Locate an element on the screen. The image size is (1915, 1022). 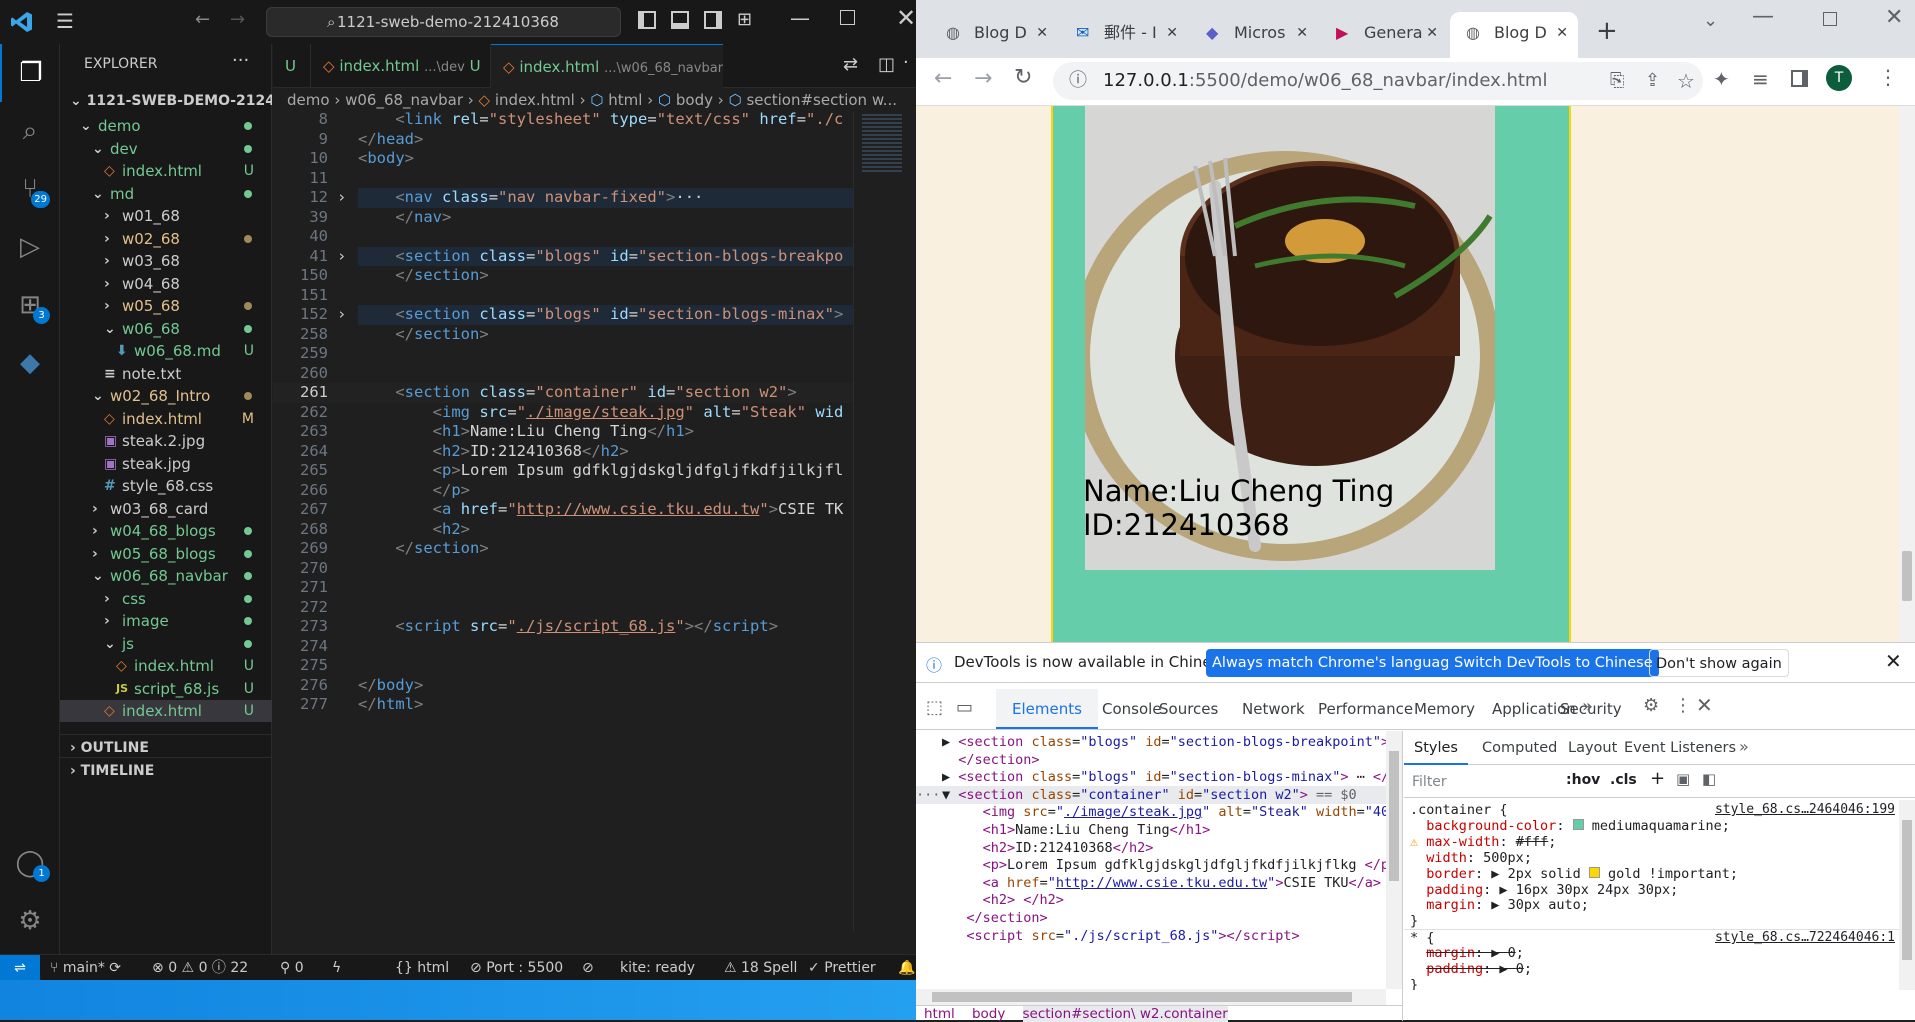
python-icon: ◆ is located at coordinates (30, 363).